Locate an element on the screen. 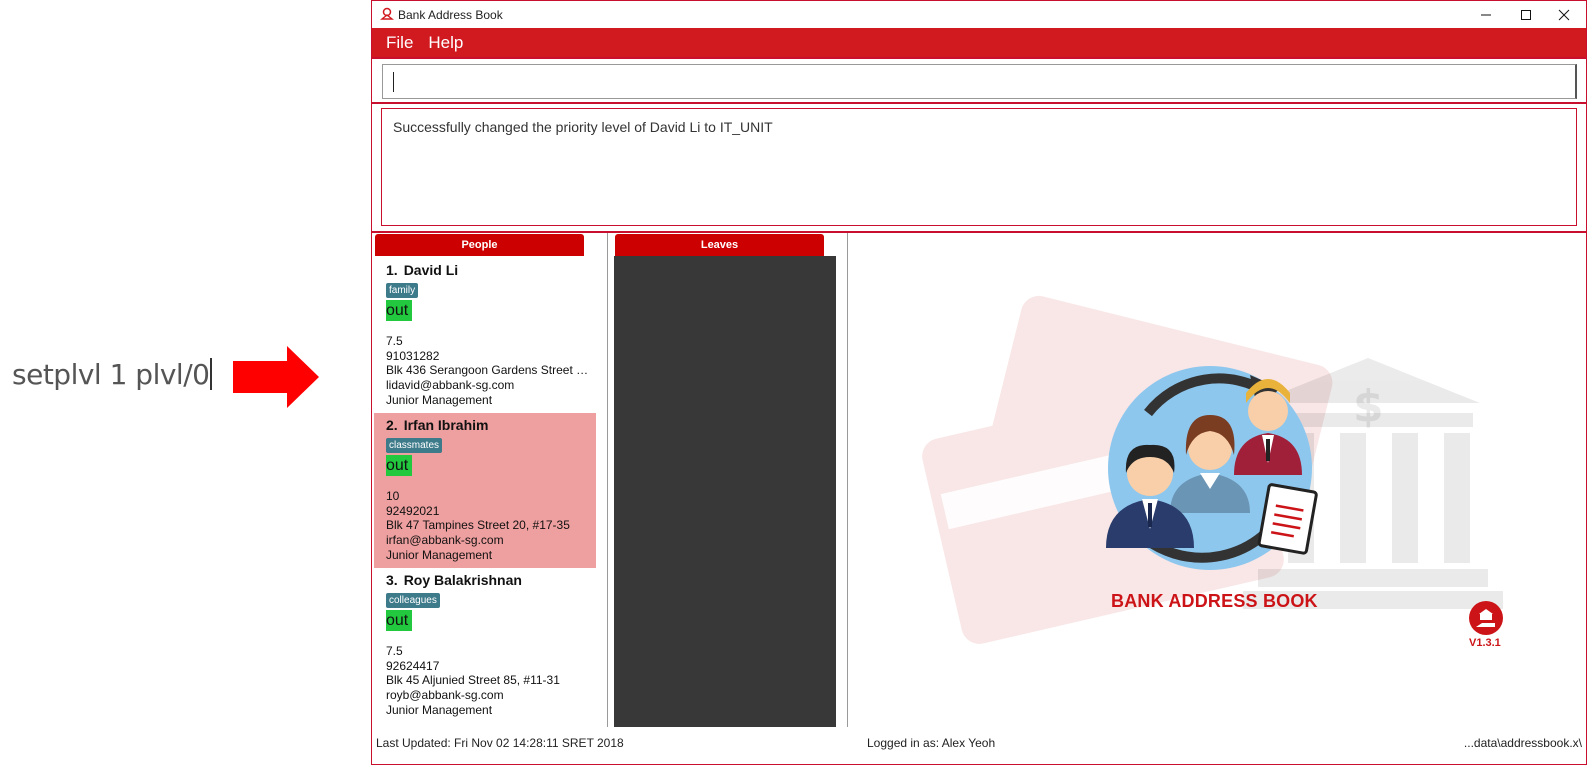  tab-leaves: Leaves is located at coordinates (719, 245).